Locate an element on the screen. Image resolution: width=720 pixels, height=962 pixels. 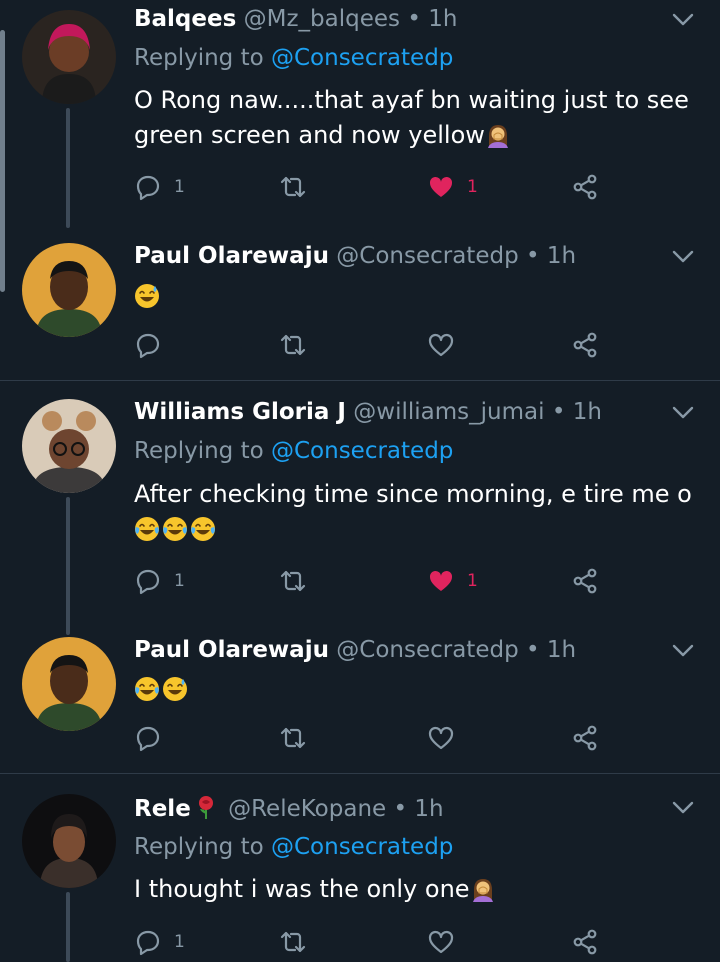
tweet-header: Williams Gloria J @williams_jumai • 1h is located at coordinates (368, 412).